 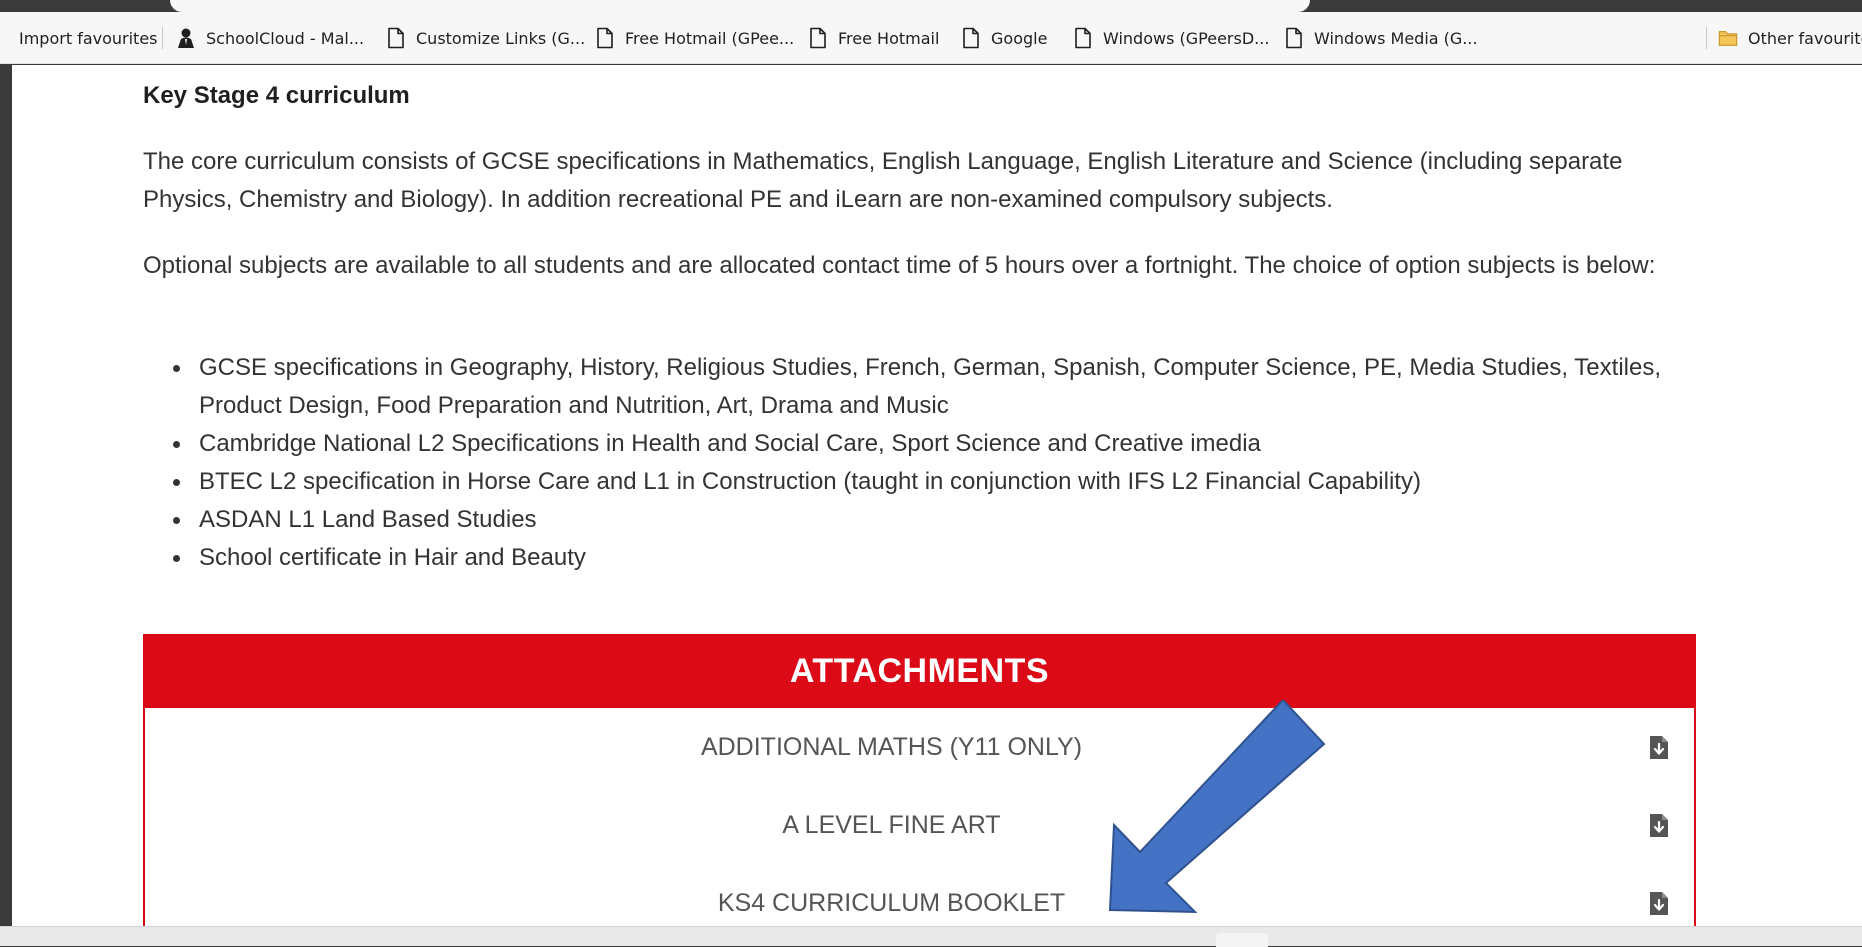 I want to click on attachment-ks4-curriculum-booklet: KS4 CURRICULUM BOOKLET, so click(x=919, y=895).